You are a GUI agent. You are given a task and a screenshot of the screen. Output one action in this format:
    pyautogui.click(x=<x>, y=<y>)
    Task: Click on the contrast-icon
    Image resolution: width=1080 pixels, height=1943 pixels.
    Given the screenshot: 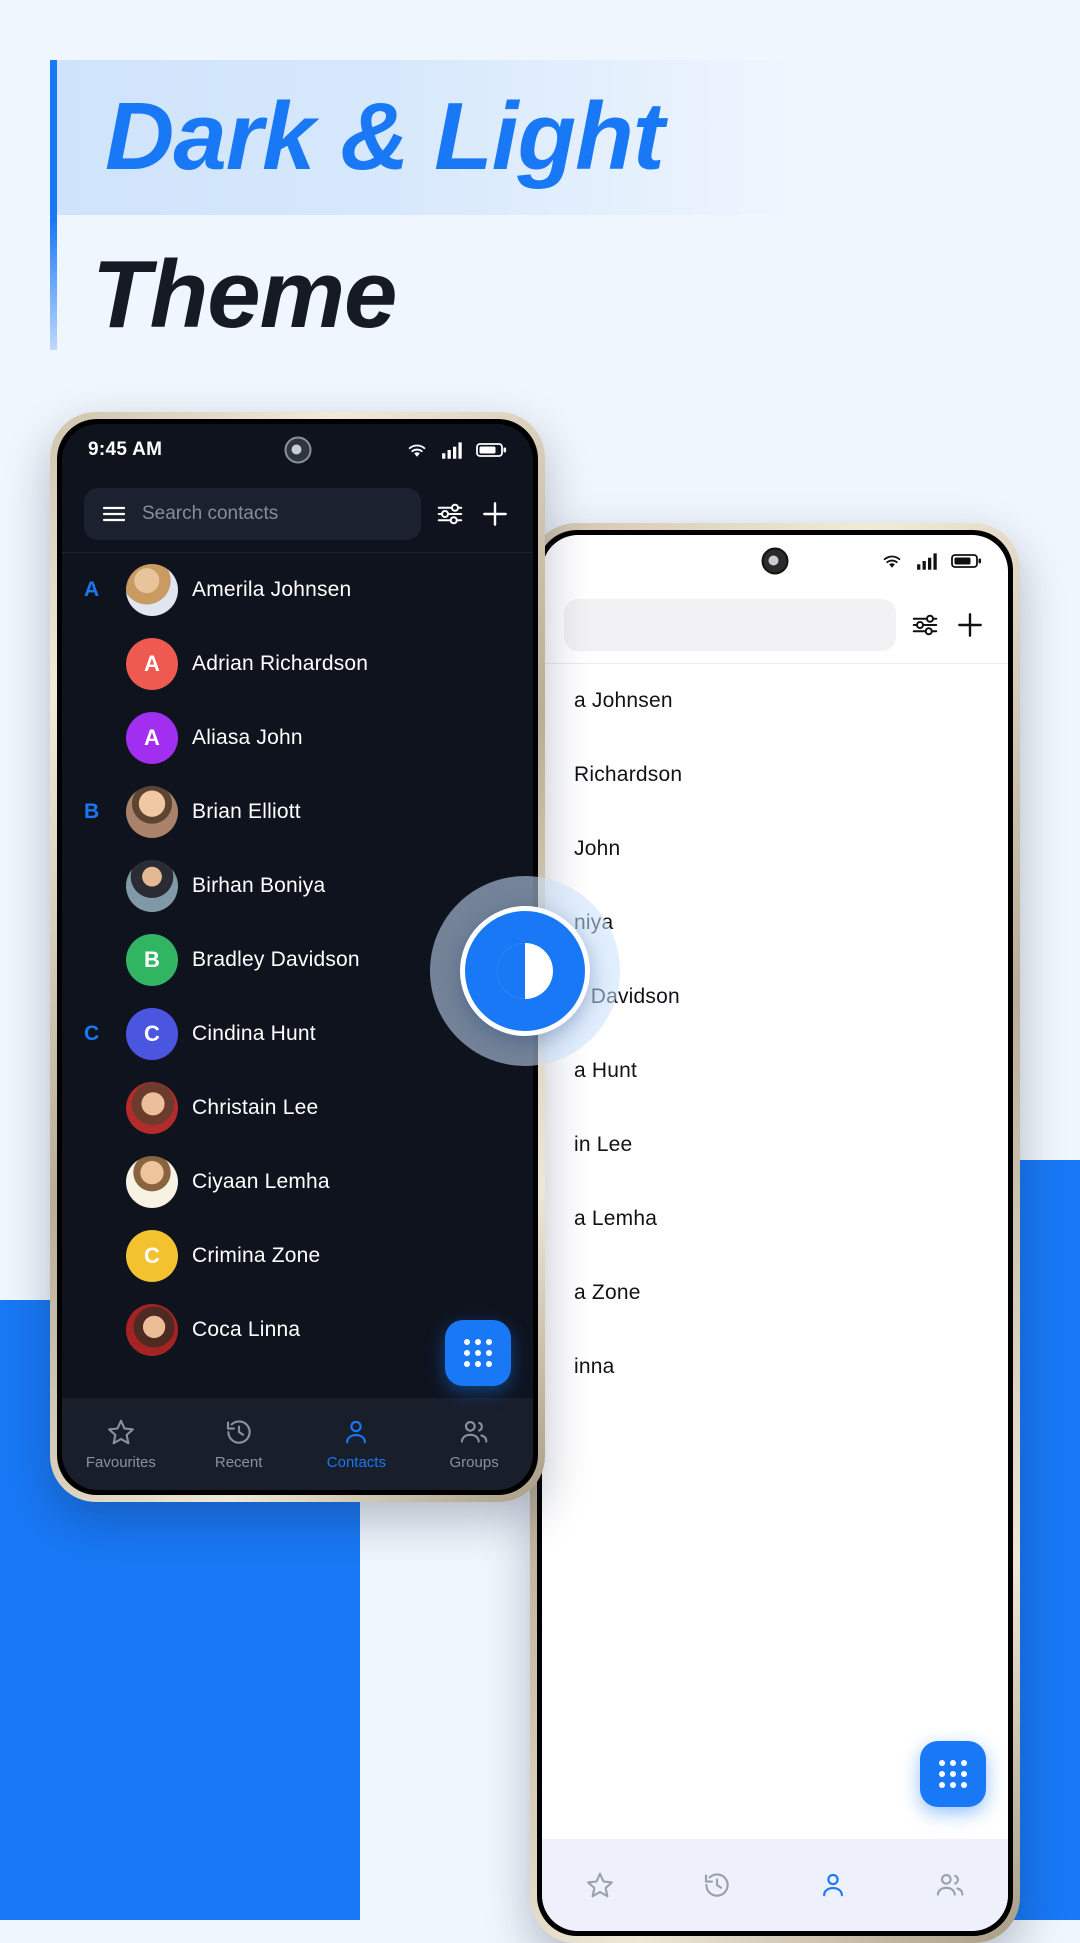 What is the action you would take?
    pyautogui.click(x=525, y=971)
    